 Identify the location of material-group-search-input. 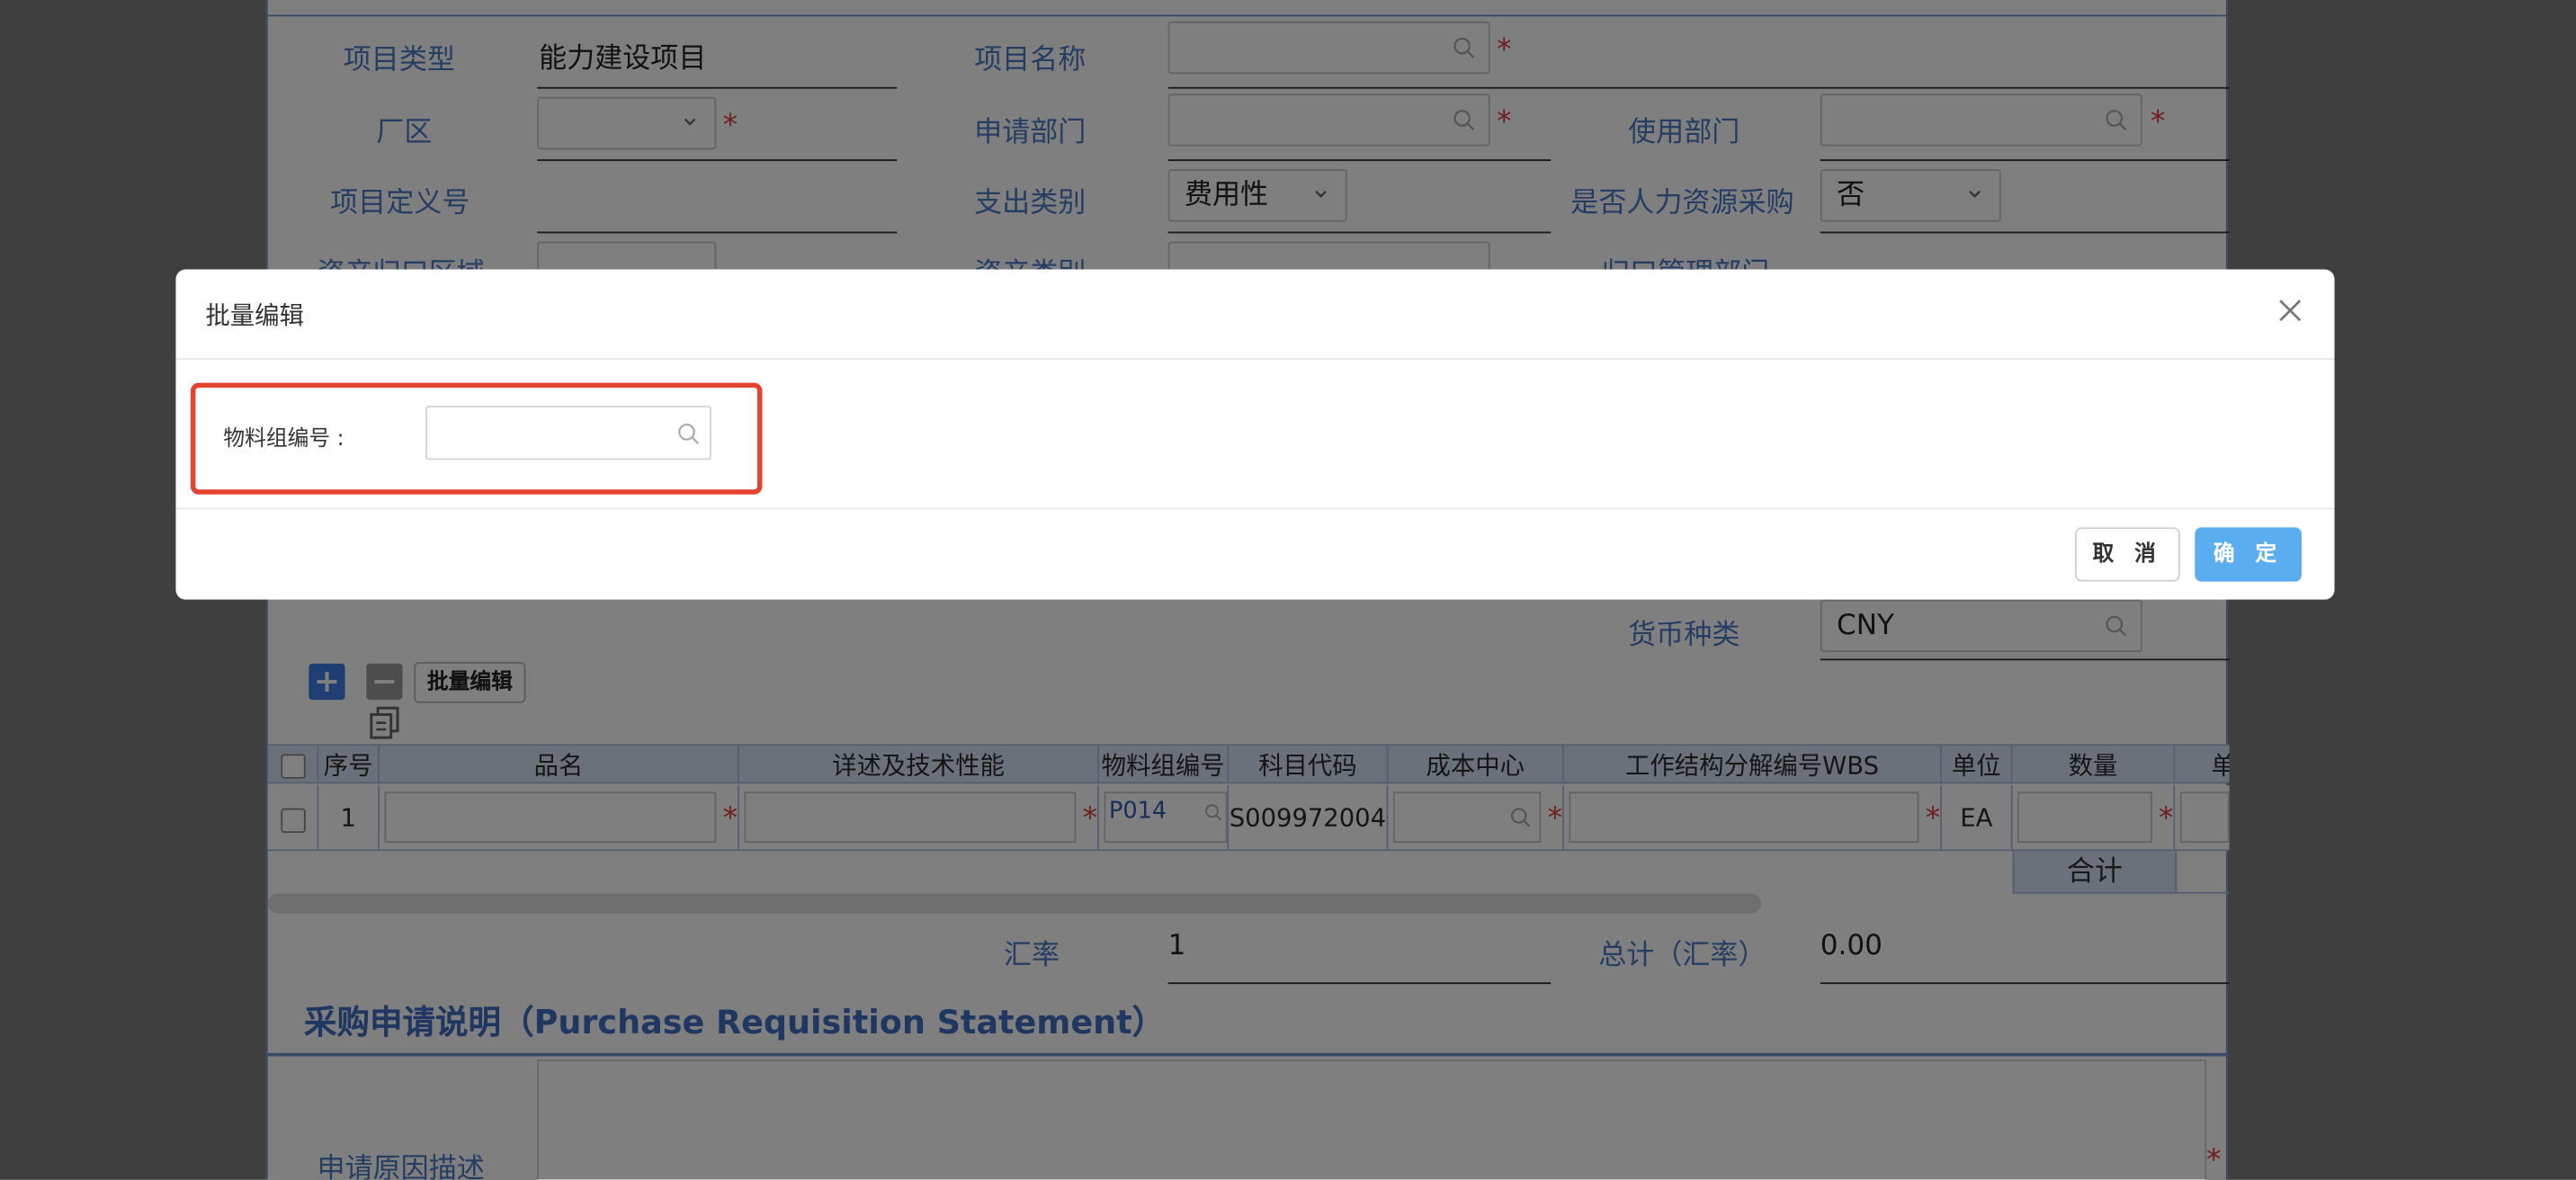
(568, 433).